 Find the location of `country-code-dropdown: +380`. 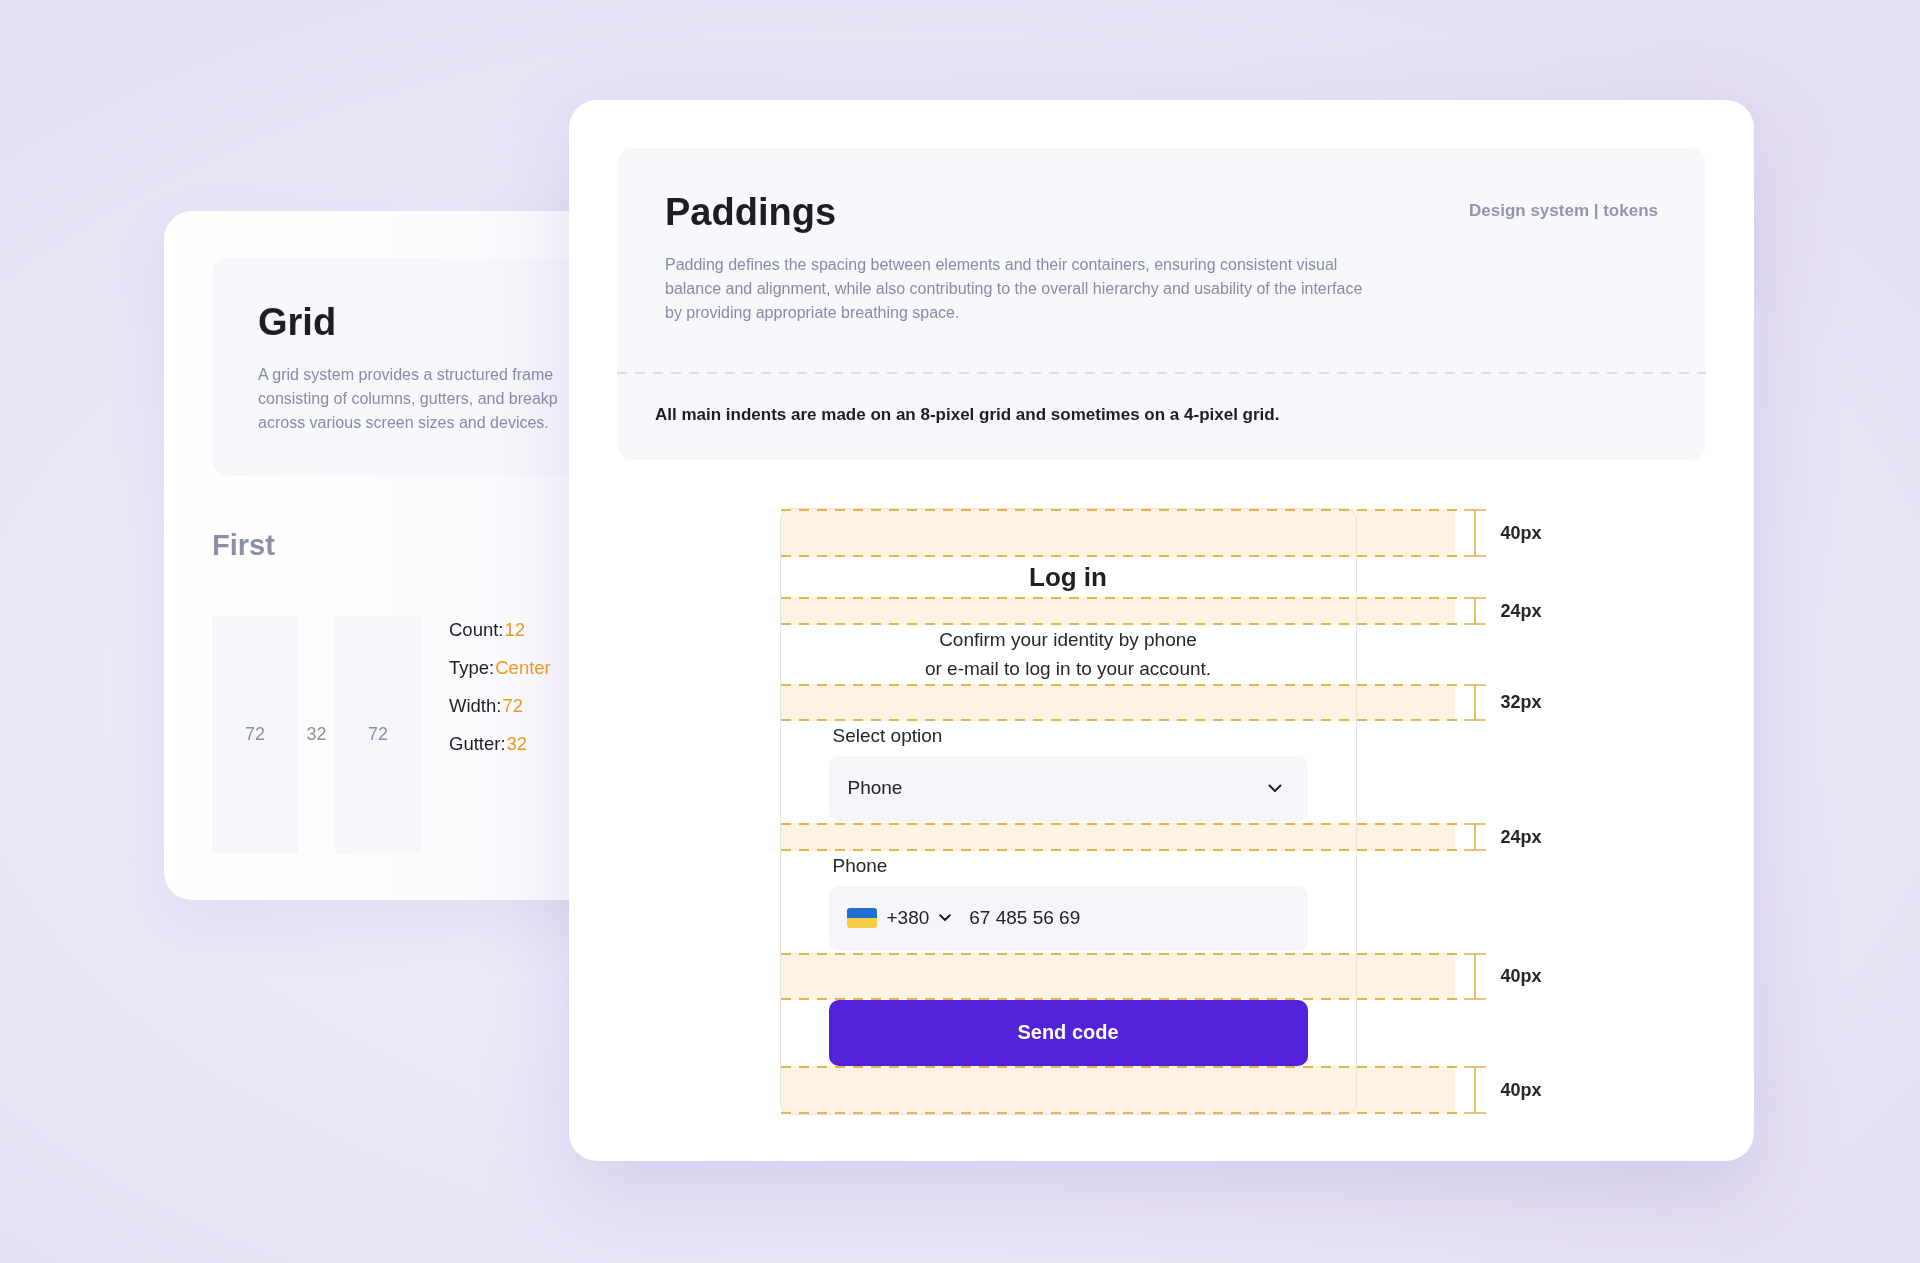

country-code-dropdown: +380 is located at coordinates (899, 918).